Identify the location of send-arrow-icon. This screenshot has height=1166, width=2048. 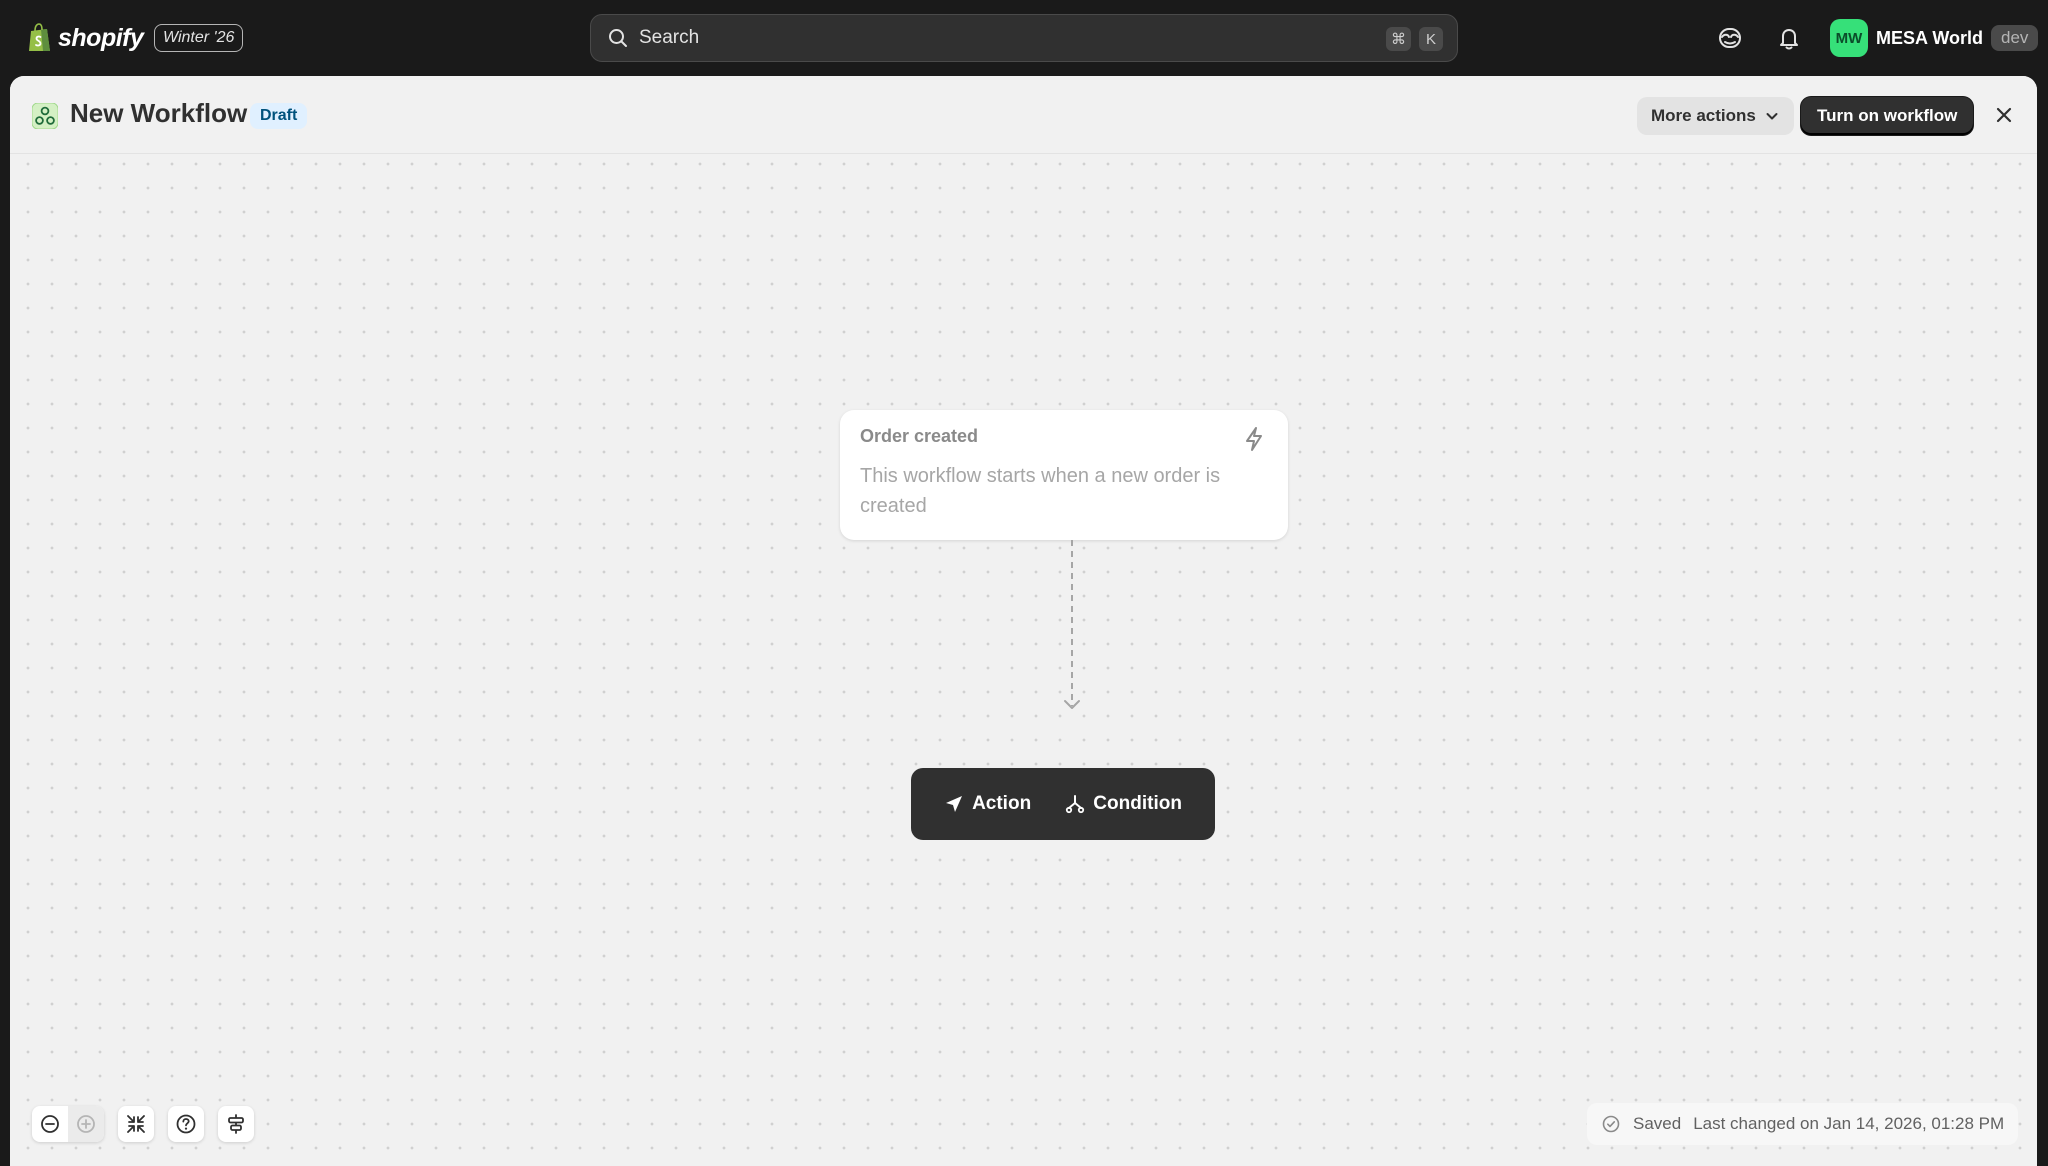
(954, 804).